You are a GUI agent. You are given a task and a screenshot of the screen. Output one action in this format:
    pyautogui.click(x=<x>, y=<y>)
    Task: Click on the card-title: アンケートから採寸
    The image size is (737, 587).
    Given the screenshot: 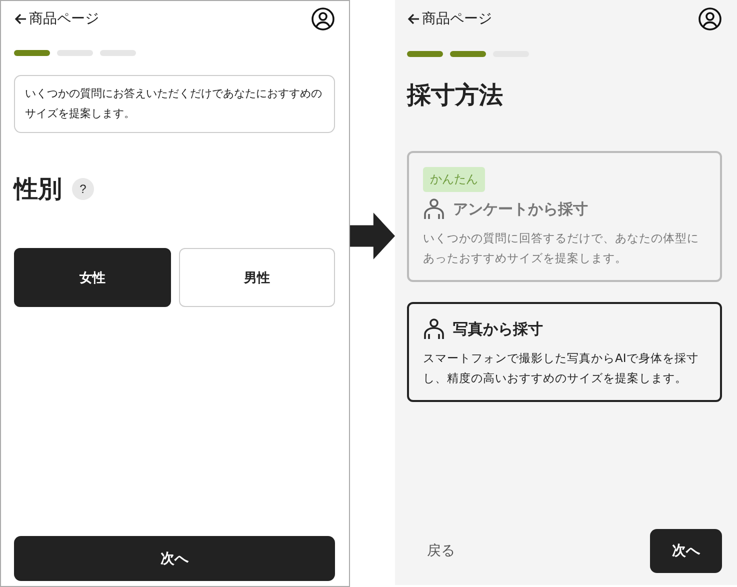 What is the action you would take?
    pyautogui.click(x=520, y=209)
    